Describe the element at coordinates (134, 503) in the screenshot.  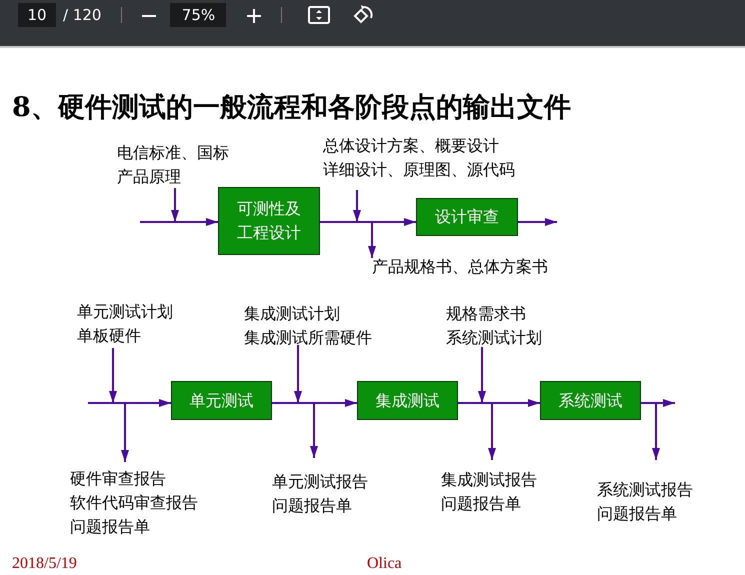
I see `output-label: 硬件审查报告 软件代码审查报告 问题报告单` at that location.